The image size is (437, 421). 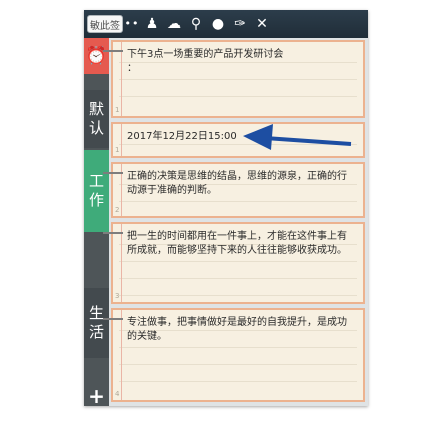 What do you see at coordinates (105, 24) in the screenshot?
I see `tag-button: 敏此签` at bounding box center [105, 24].